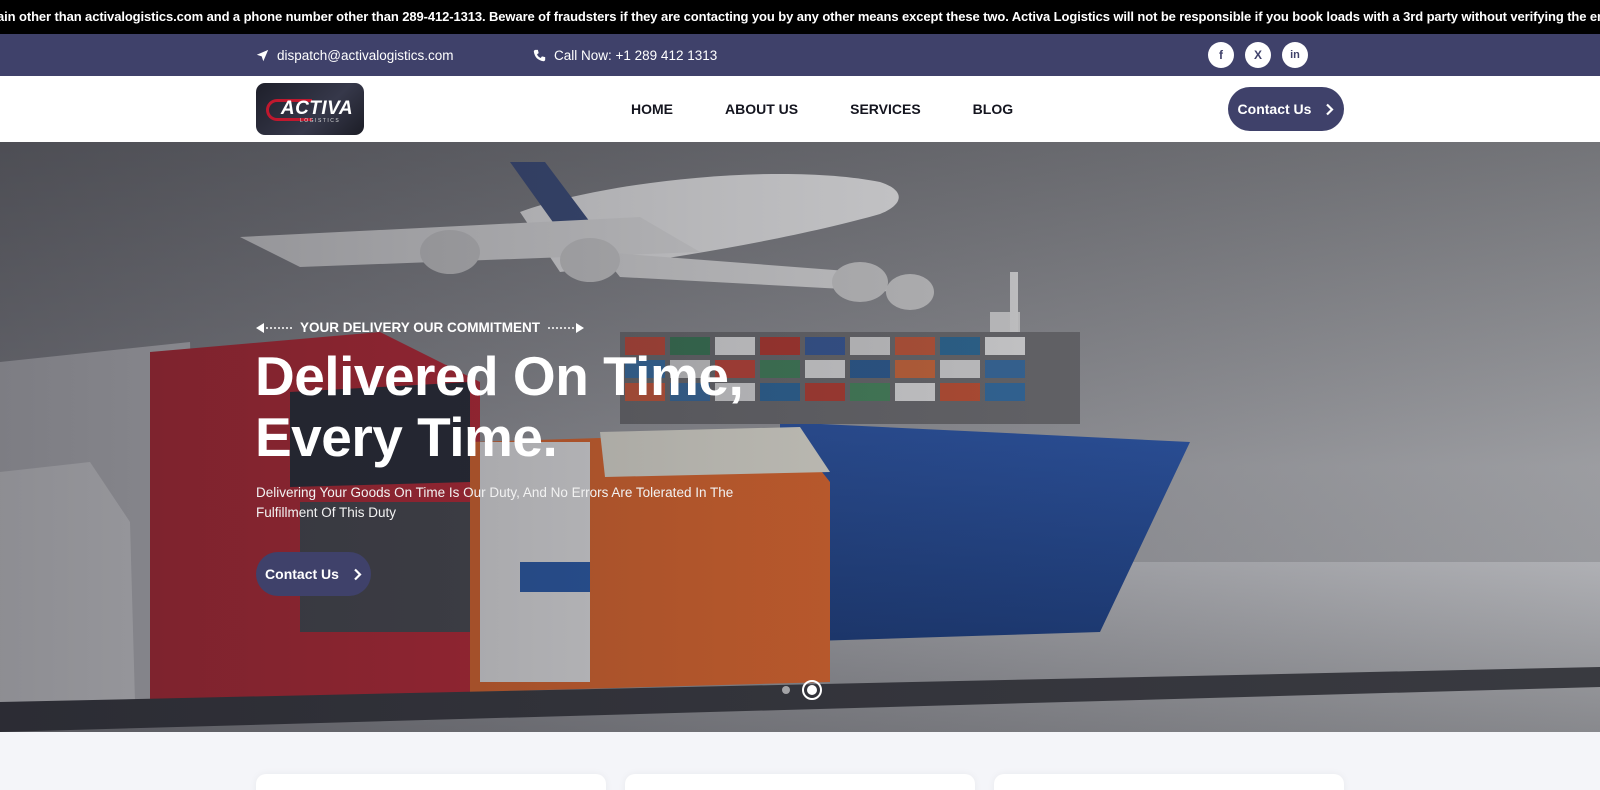 This screenshot has width=1600, height=790. I want to click on facebook-icon: f, so click(1221, 55).